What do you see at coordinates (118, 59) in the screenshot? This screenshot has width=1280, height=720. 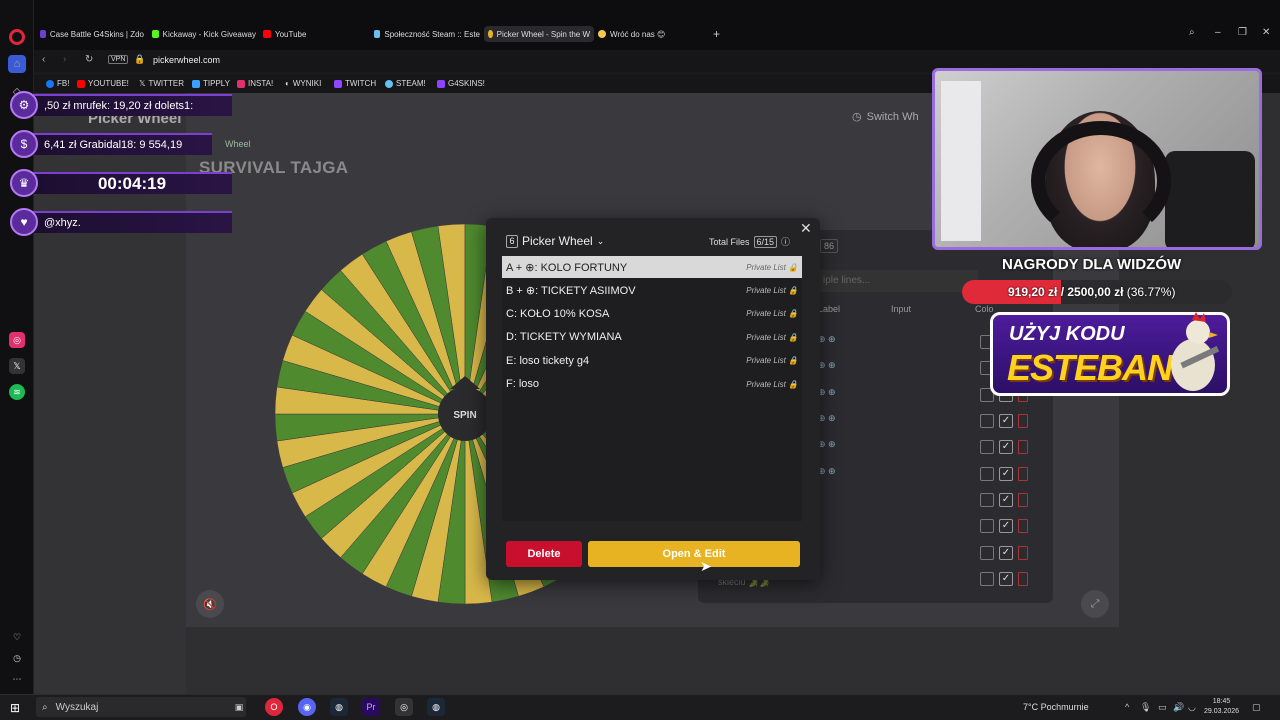 I see `vpn-badge: VPN` at bounding box center [118, 59].